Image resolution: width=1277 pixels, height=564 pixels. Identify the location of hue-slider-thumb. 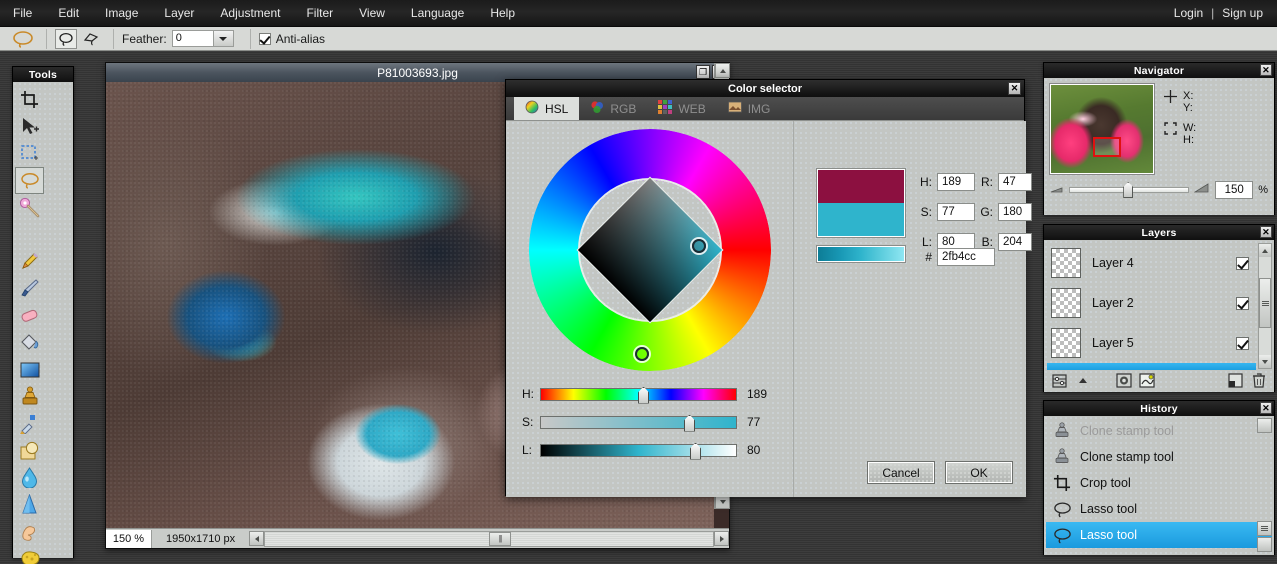
(643, 395).